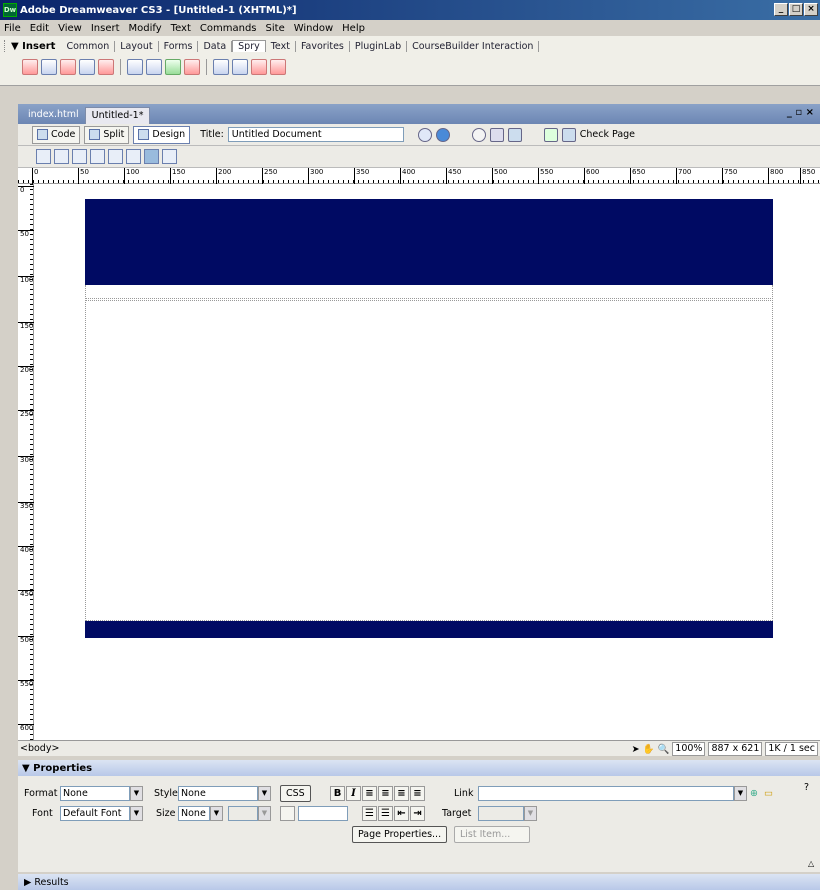 The image size is (820, 890). What do you see at coordinates (105, 28) in the screenshot?
I see `menu-insert: Insert` at bounding box center [105, 28].